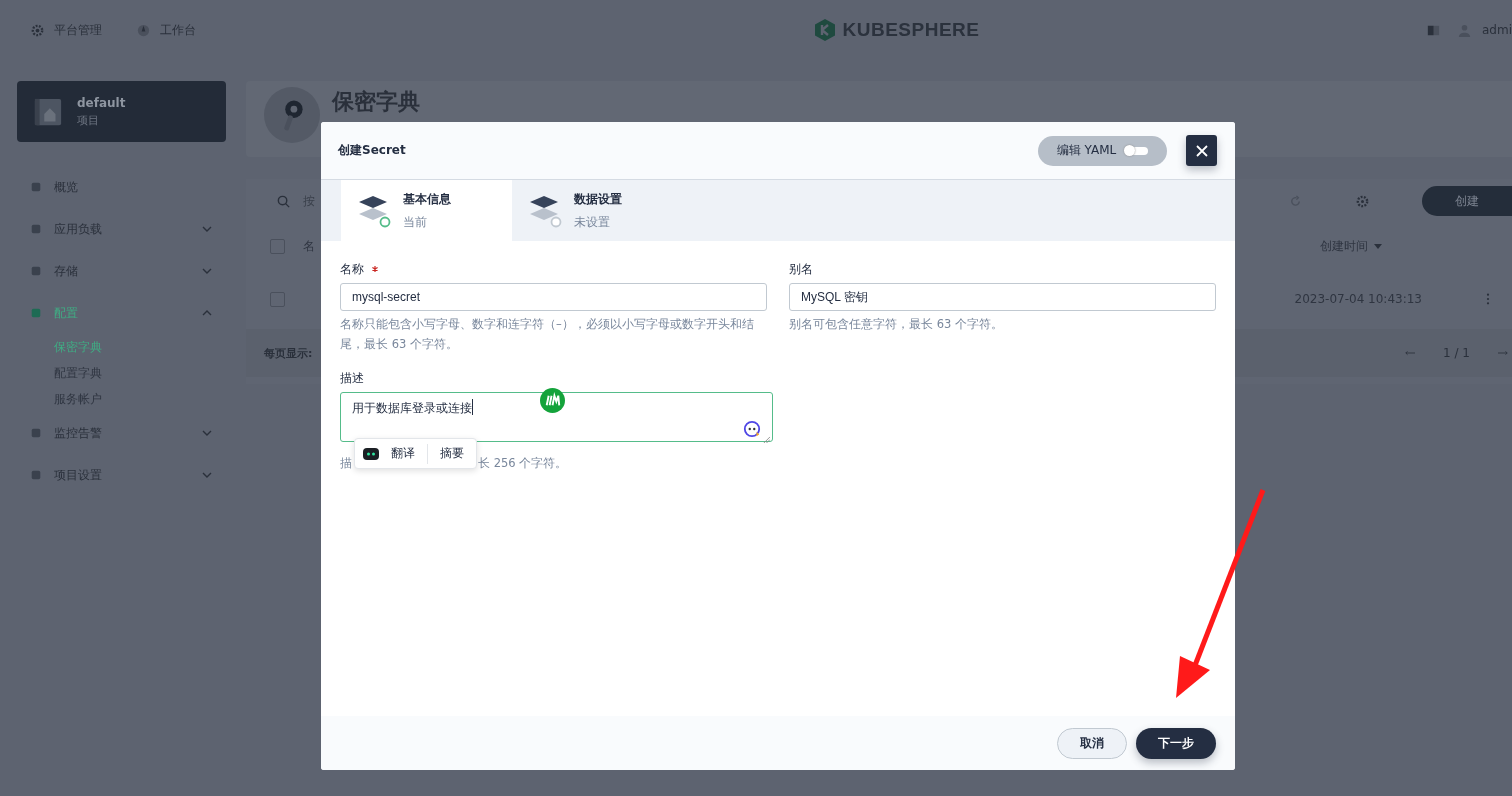 Image resolution: width=1512 pixels, height=796 pixels. Describe the element at coordinates (88, 120) in the screenshot. I see `project-type: 项目` at that location.